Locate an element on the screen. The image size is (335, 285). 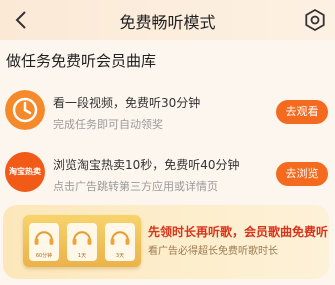
watch-video-button: 去观看 is located at coordinates (302, 112).